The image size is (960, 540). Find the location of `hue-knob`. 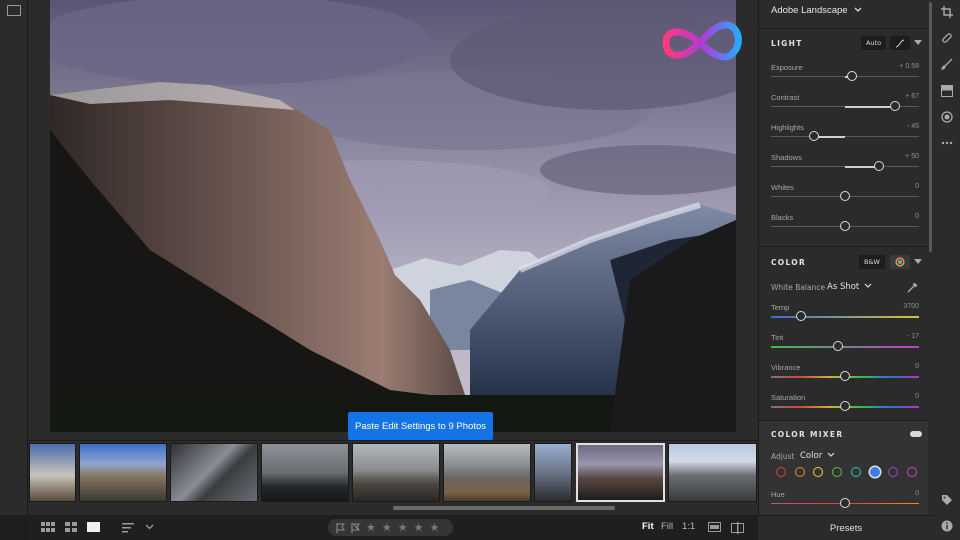

hue-knob is located at coordinates (845, 503).